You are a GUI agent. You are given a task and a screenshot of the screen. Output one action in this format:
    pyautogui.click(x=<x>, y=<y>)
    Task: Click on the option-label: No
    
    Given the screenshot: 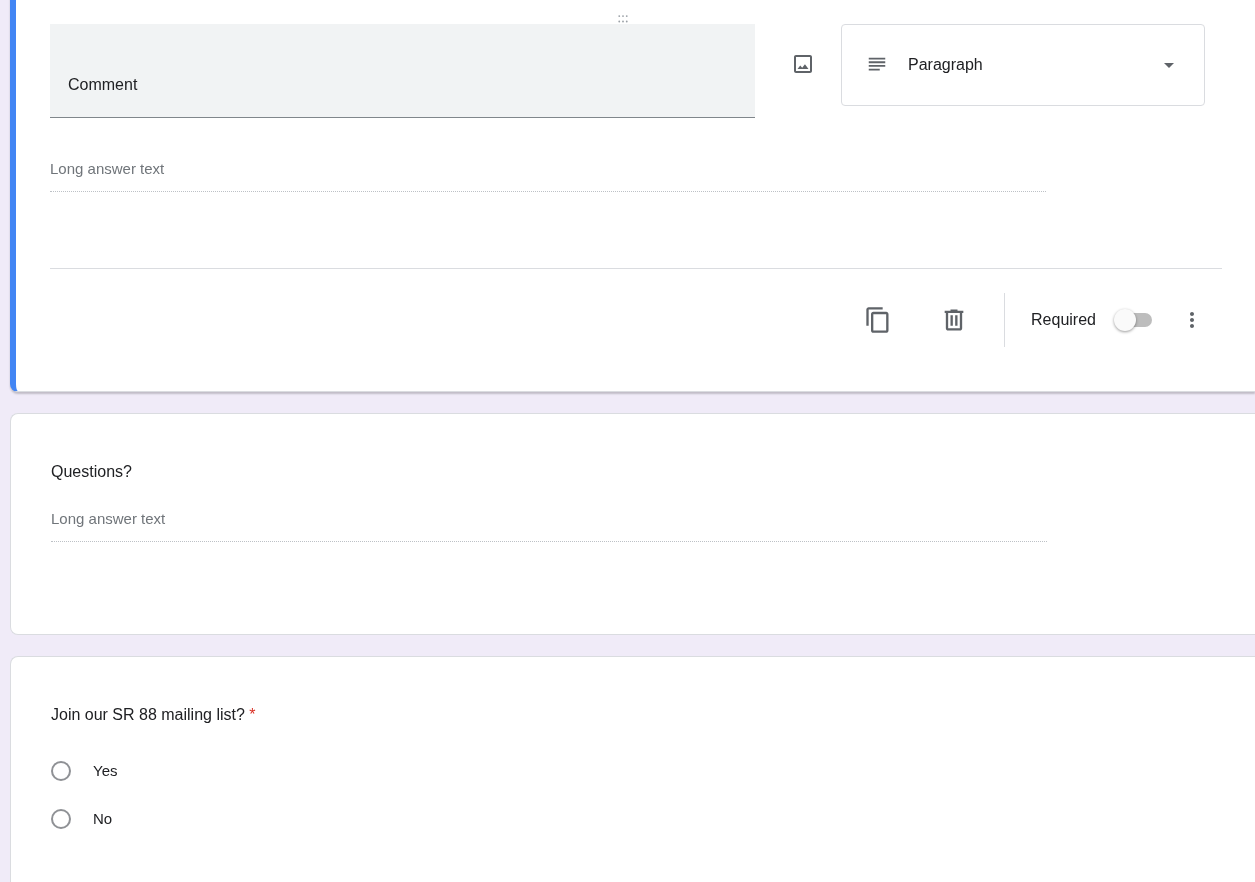 What is the action you would take?
    pyautogui.click(x=103, y=818)
    